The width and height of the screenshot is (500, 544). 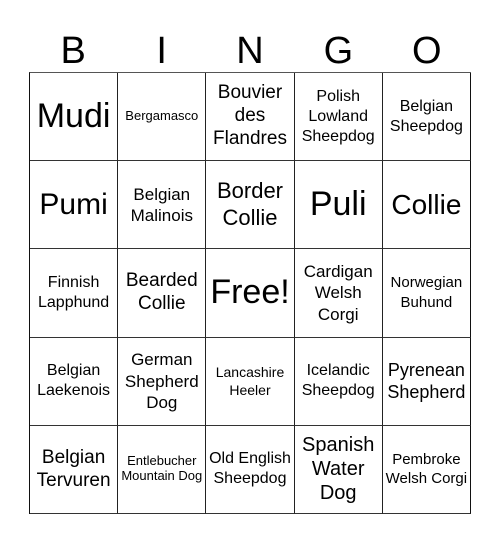 I want to click on cell-label: Bergamasco, so click(x=162, y=116).